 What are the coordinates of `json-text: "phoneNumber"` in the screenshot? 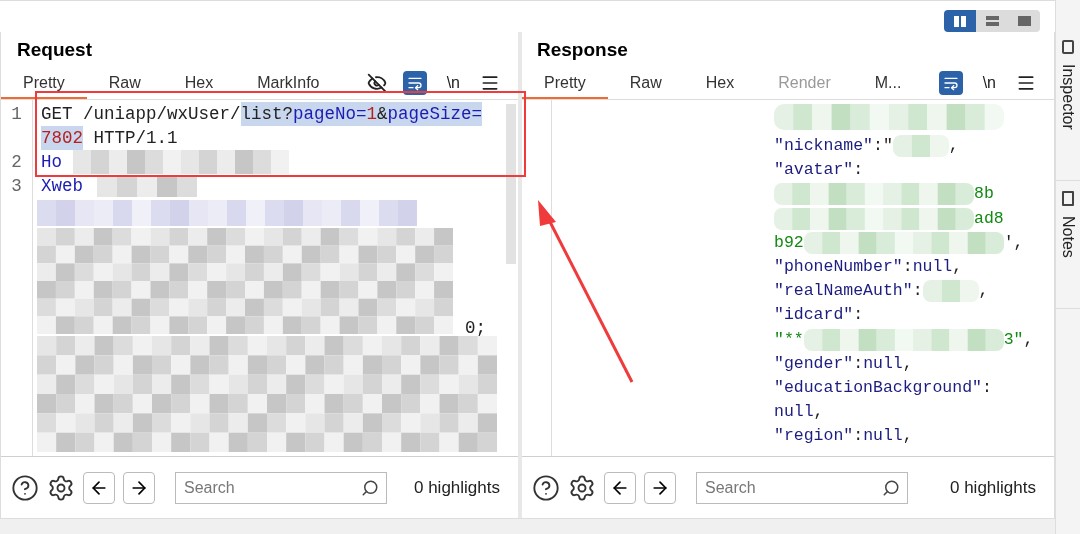 It's located at (838, 266).